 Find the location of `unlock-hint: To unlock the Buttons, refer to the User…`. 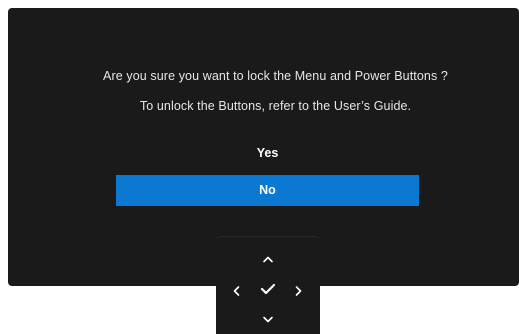

unlock-hint: To unlock the Buttons, refer to the User… is located at coordinates (275, 106).